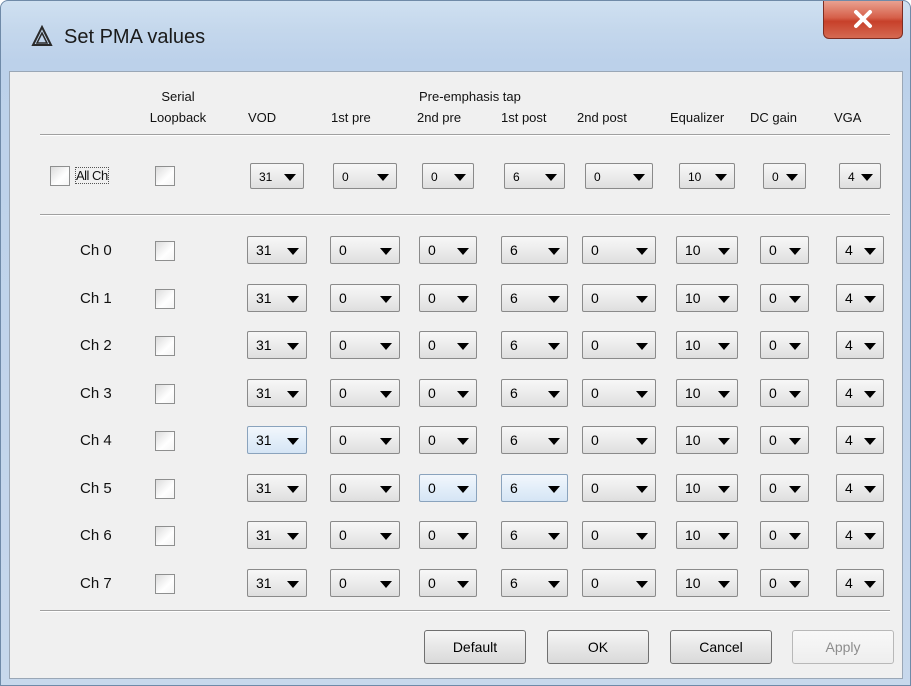 The image size is (911, 686). Describe the element at coordinates (365, 176) in the screenshot. I see `all-pre1-dropdown: 0` at that location.